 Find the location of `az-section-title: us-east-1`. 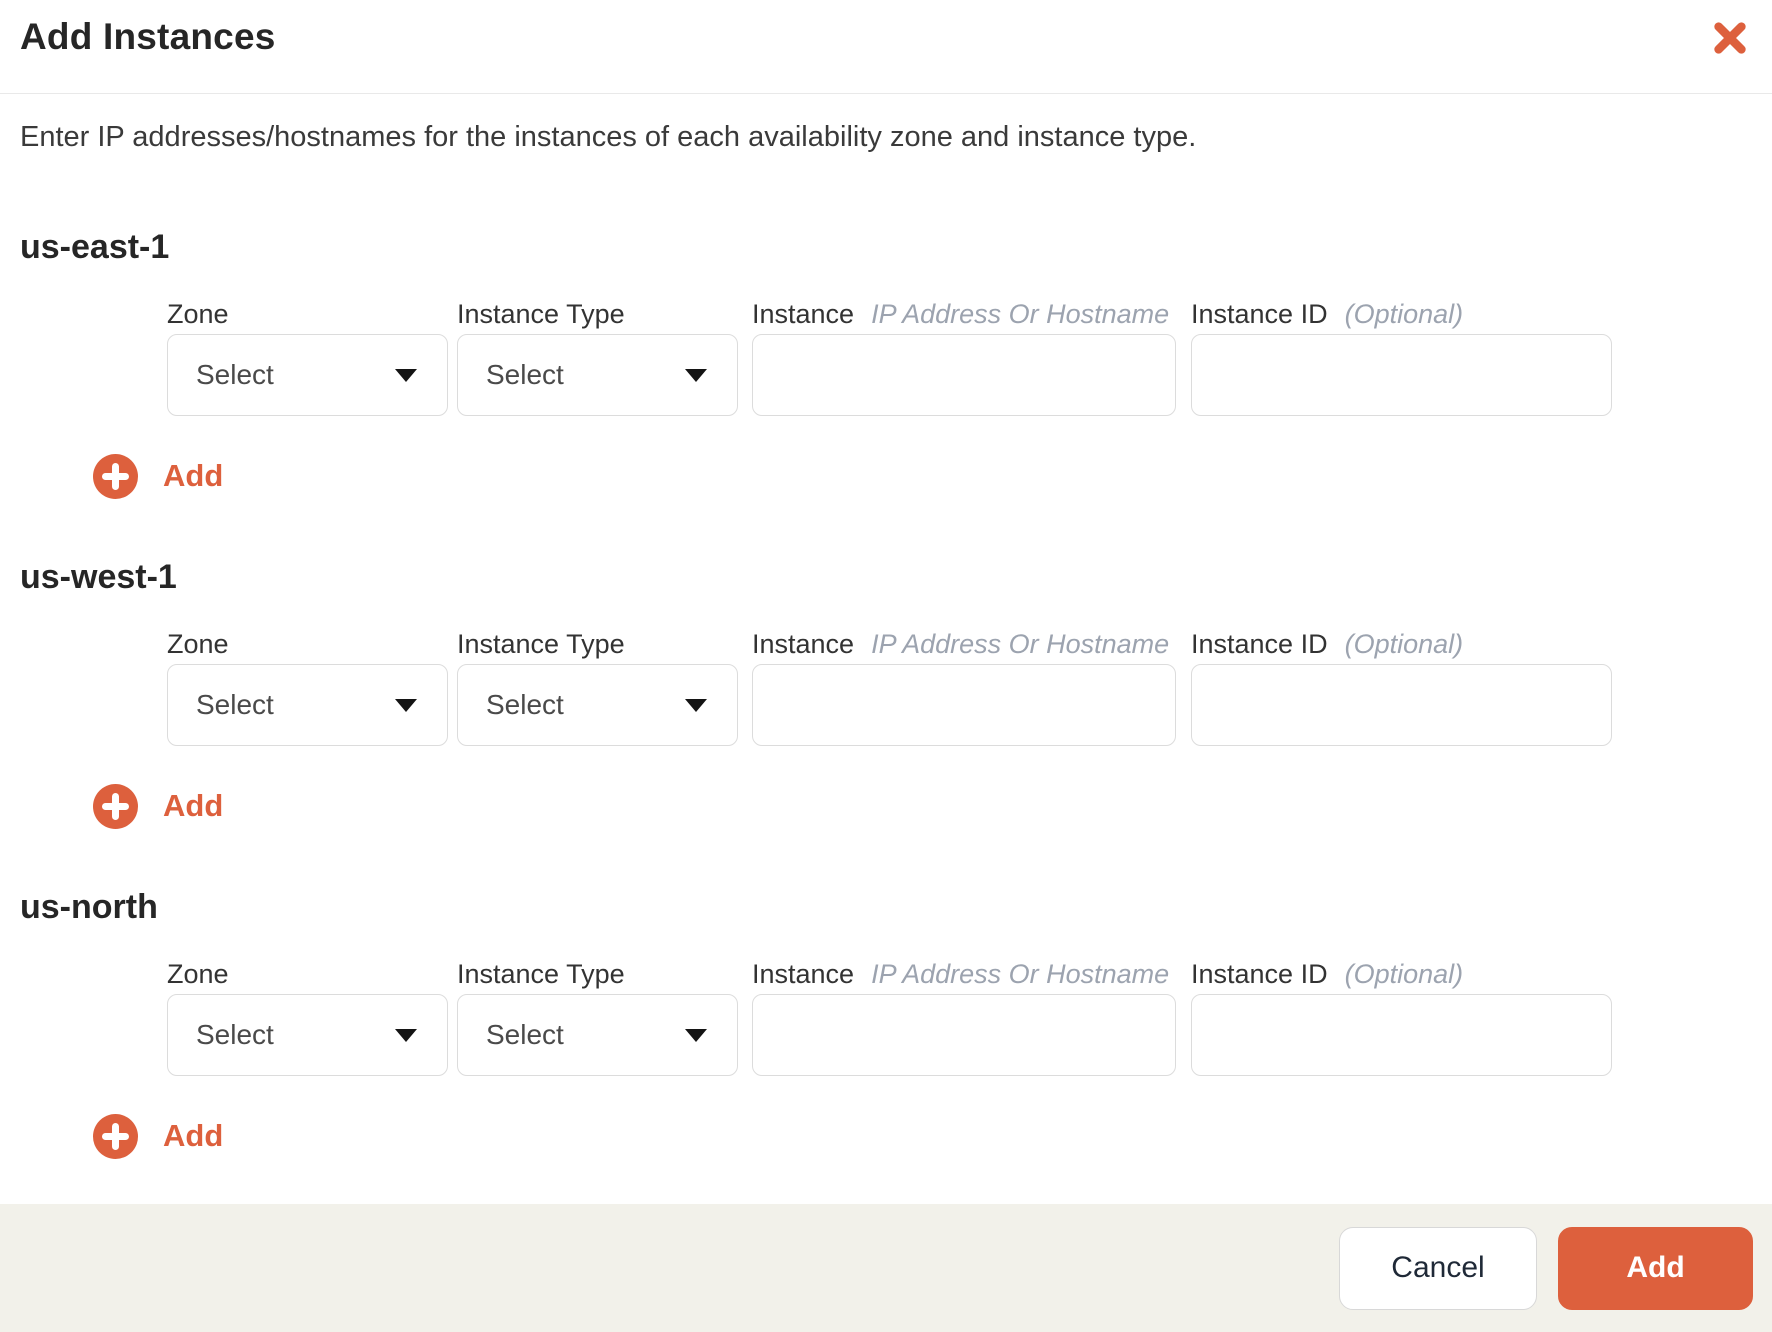

az-section-title: us-east-1 is located at coordinates (95, 247).